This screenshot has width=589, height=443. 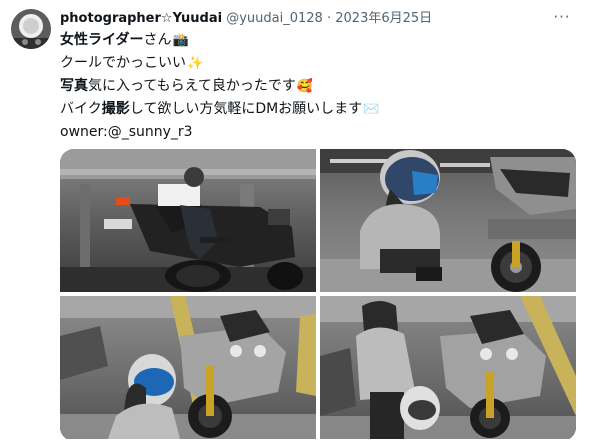 I want to click on text: さん, so click(x=157, y=40).